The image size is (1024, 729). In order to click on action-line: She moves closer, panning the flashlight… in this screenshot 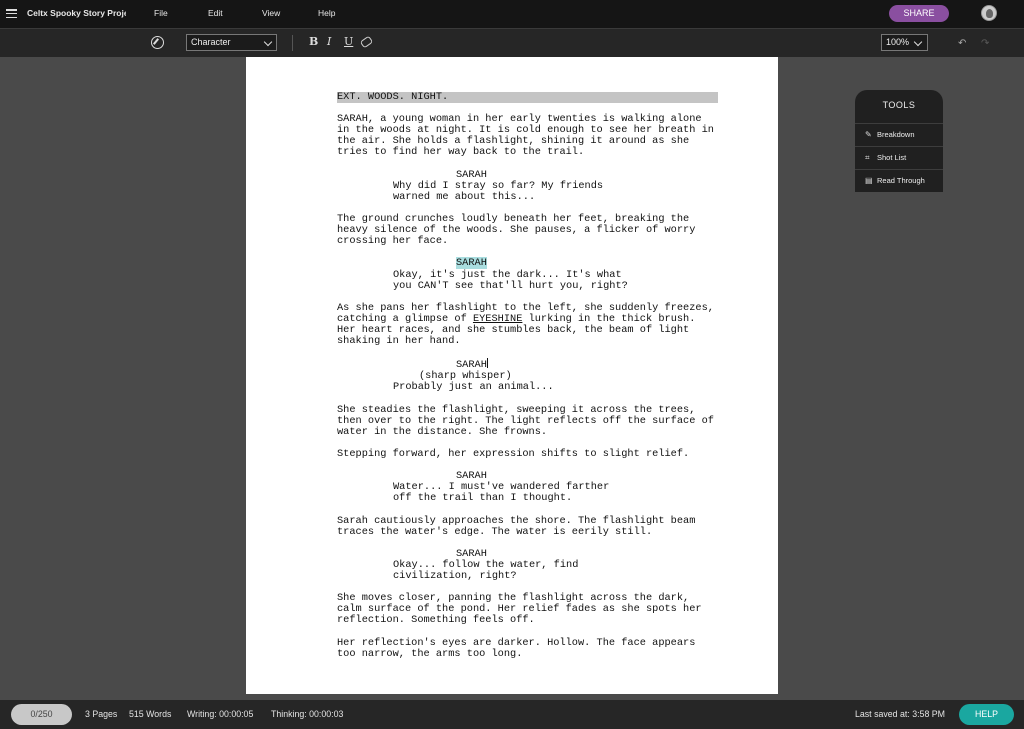, I will do `click(537, 609)`.